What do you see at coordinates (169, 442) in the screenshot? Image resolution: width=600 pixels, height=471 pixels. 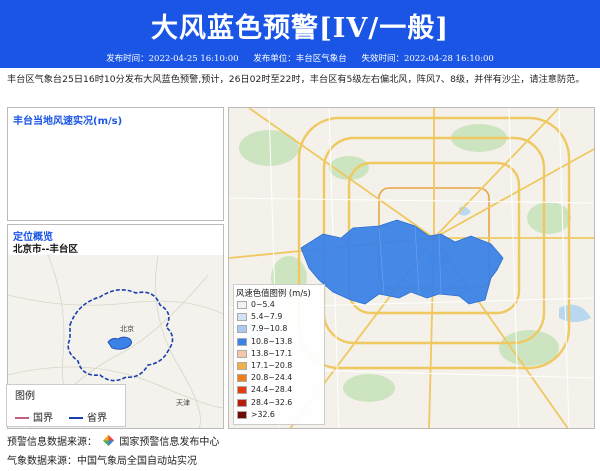 I see `warning-source-name: 国家预警信息发布中心` at bounding box center [169, 442].